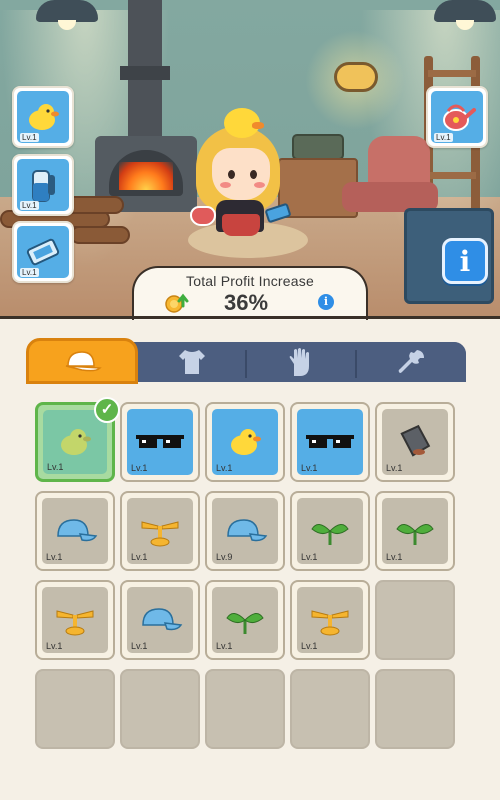 The width and height of the screenshot is (500, 800). What do you see at coordinates (146, 176) in the screenshot?
I see `fire-icon` at bounding box center [146, 176].